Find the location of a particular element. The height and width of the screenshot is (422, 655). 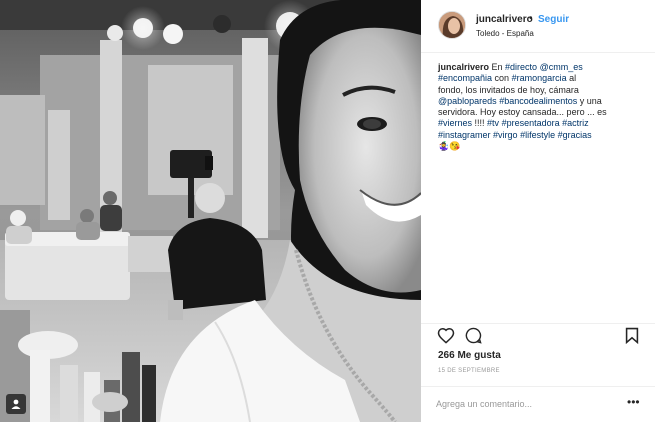

caption-text-segment: !!!! is located at coordinates (480, 123).